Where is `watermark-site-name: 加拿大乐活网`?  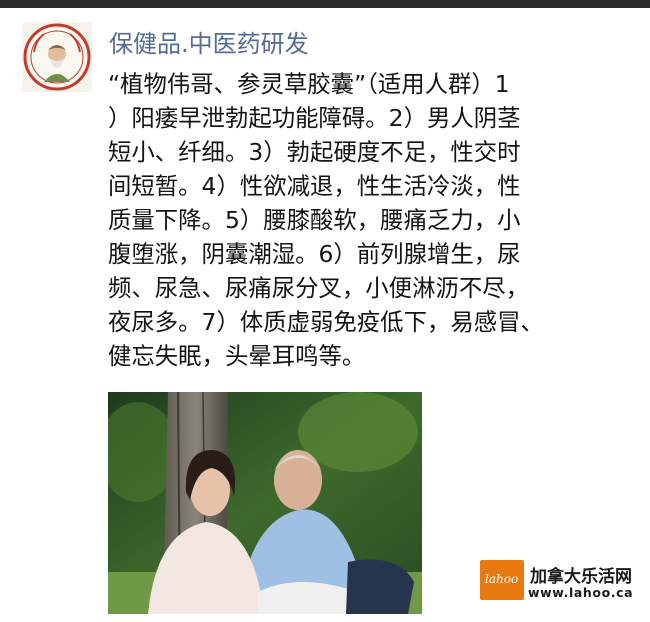
watermark-site-name: 加拿大乐活网 is located at coordinates (581, 577).